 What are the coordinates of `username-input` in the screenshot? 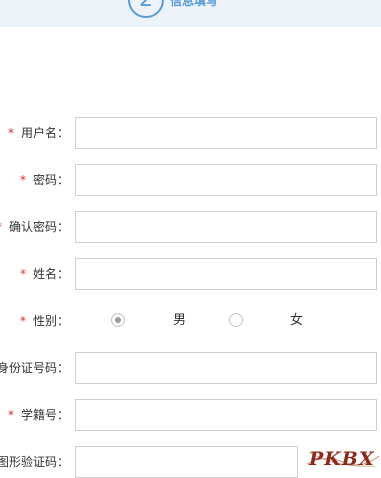 It's located at (226, 133).